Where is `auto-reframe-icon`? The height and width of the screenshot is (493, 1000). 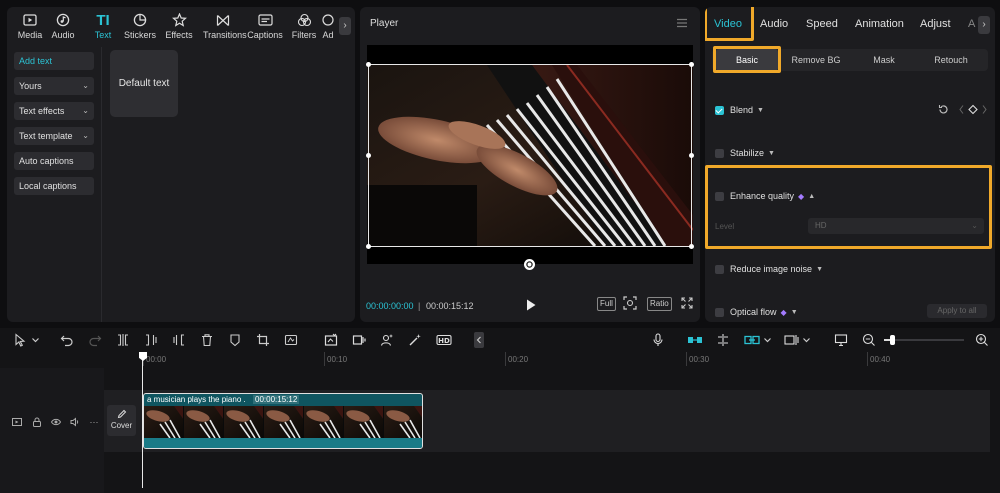
auto-reframe-icon is located at coordinates (291, 340).